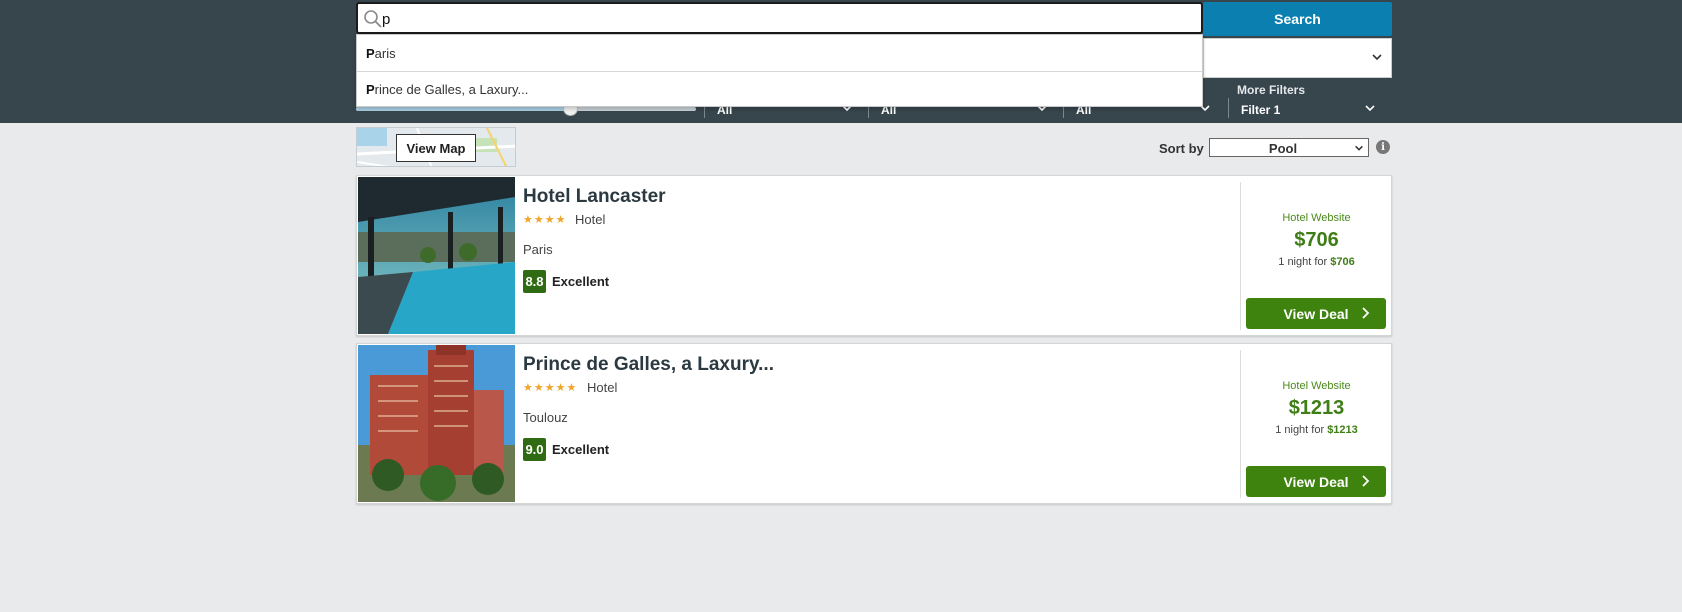  Describe the element at coordinates (373, 19) in the screenshot. I see `search-icon` at that location.